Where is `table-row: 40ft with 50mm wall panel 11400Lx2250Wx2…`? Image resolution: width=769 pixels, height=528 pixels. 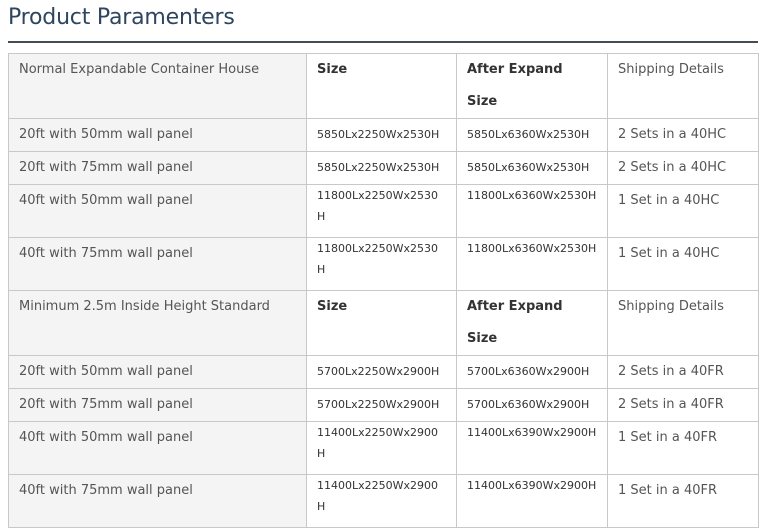 table-row: 40ft with 50mm wall panel 11400Lx2250Wx2… is located at coordinates (383, 448).